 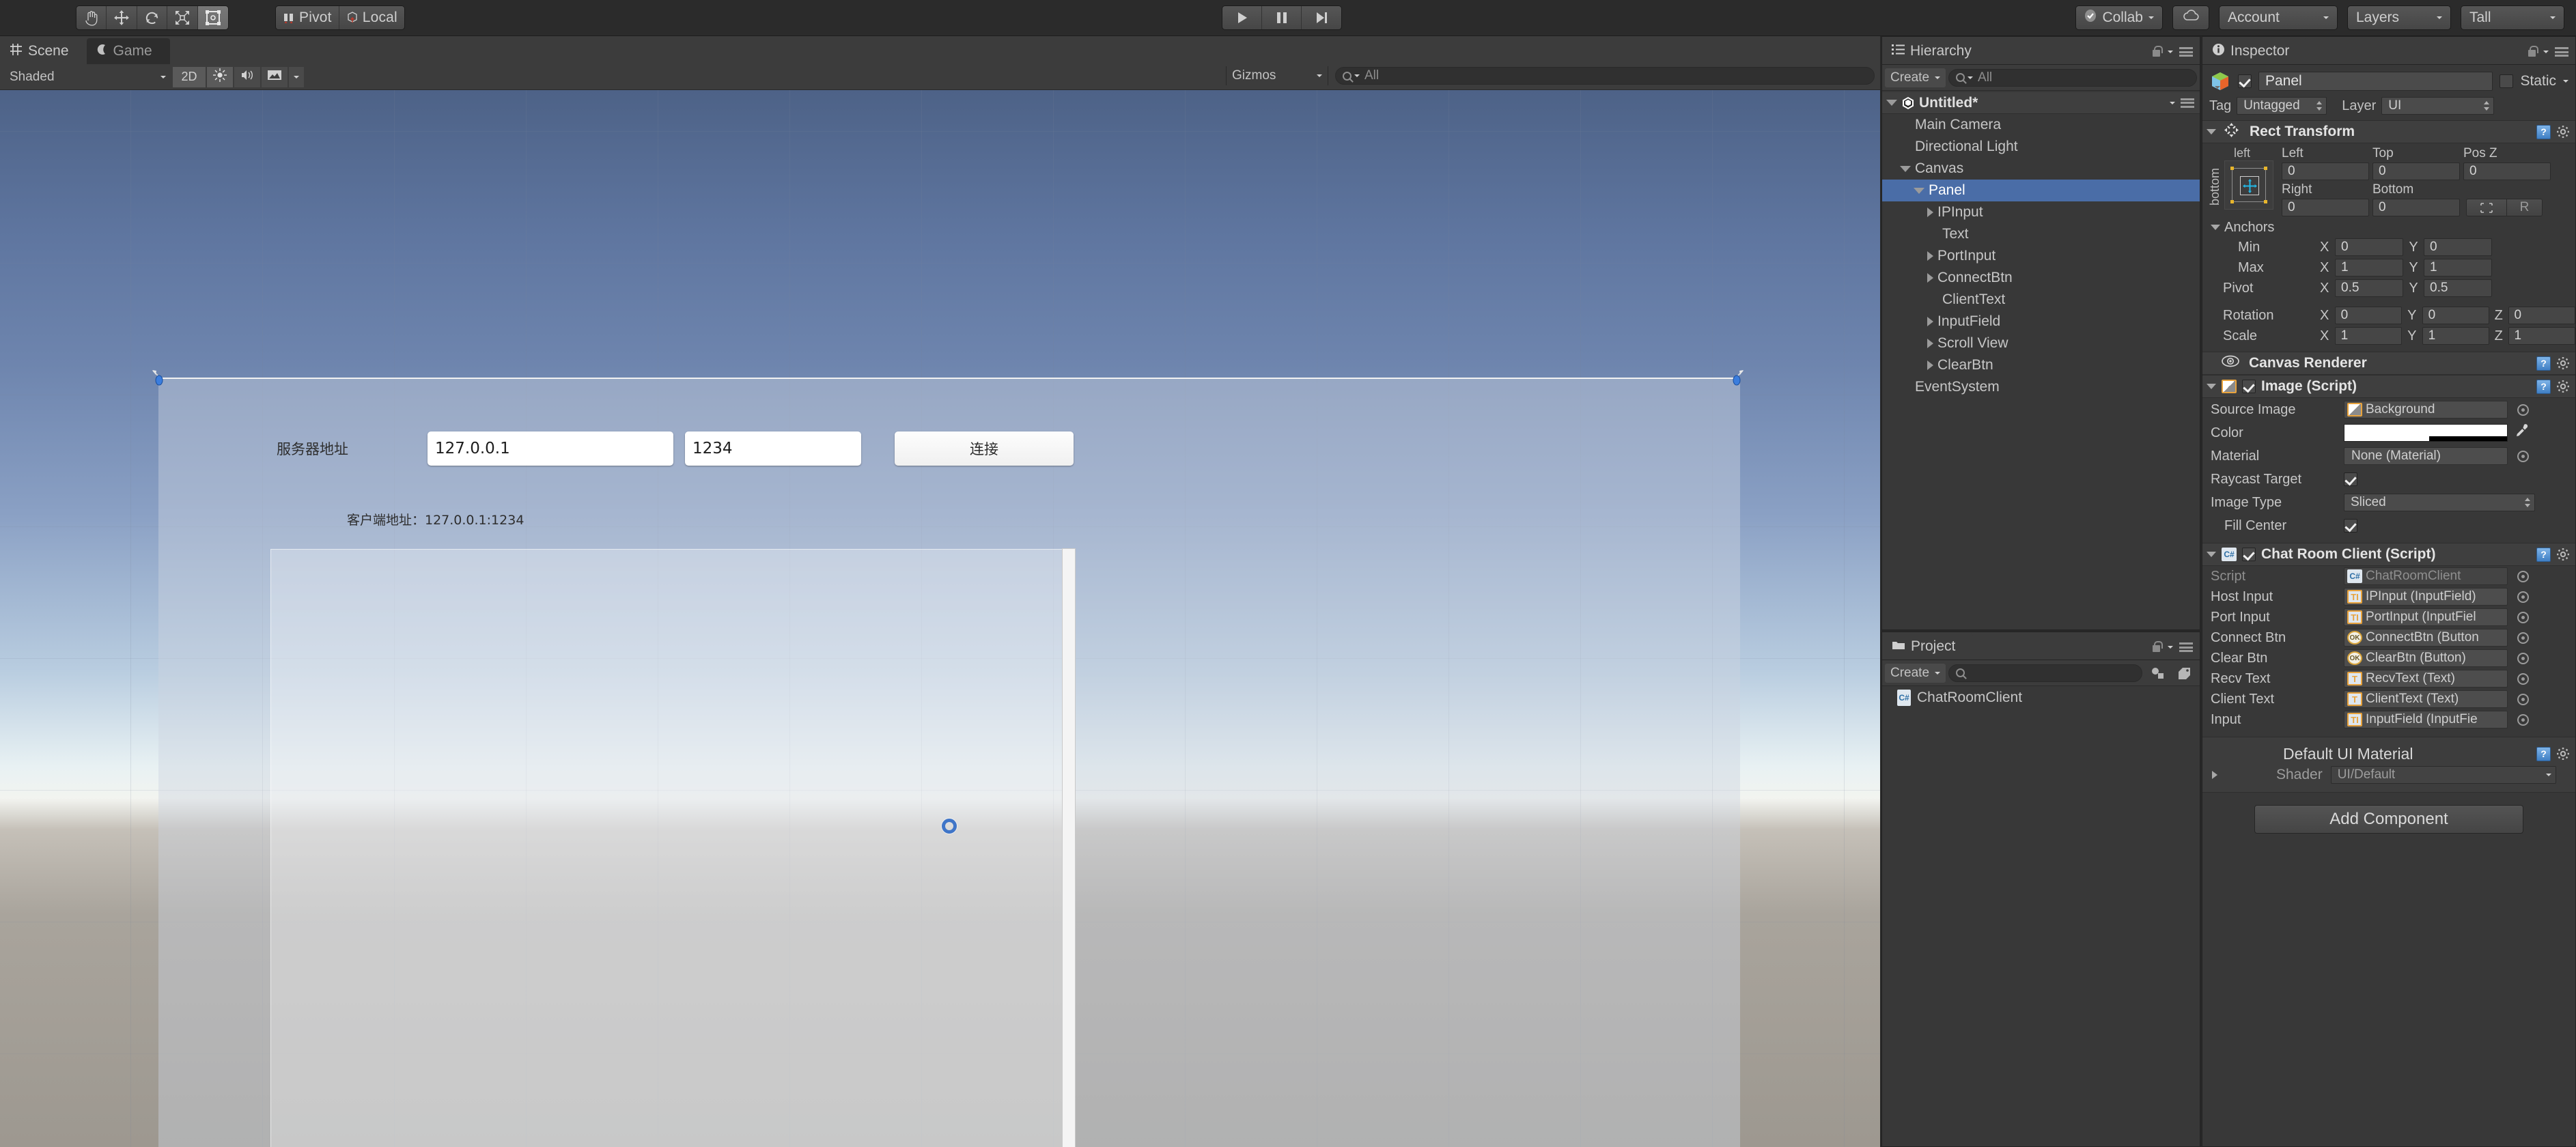 I want to click on hierarchy-item-scroll-view: Scroll View, so click(x=2041, y=343).